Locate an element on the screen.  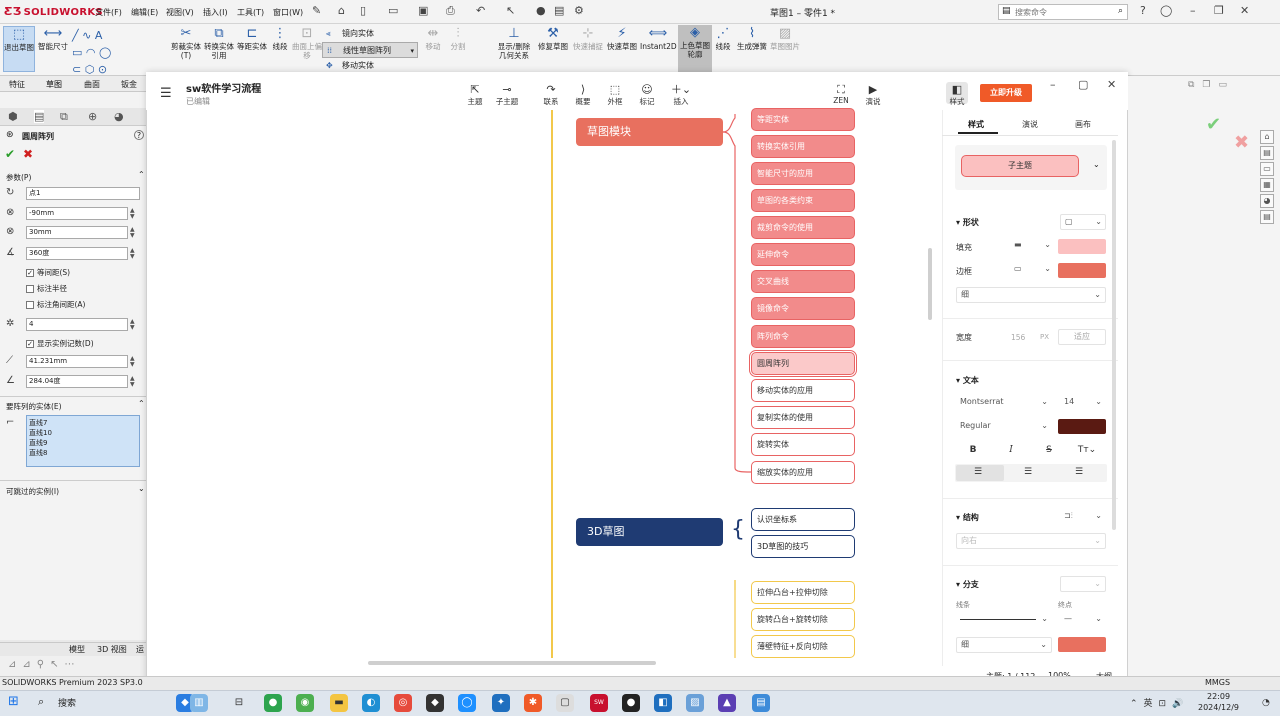
shape-section: ▾ 形状 is located at coordinates (967, 222).